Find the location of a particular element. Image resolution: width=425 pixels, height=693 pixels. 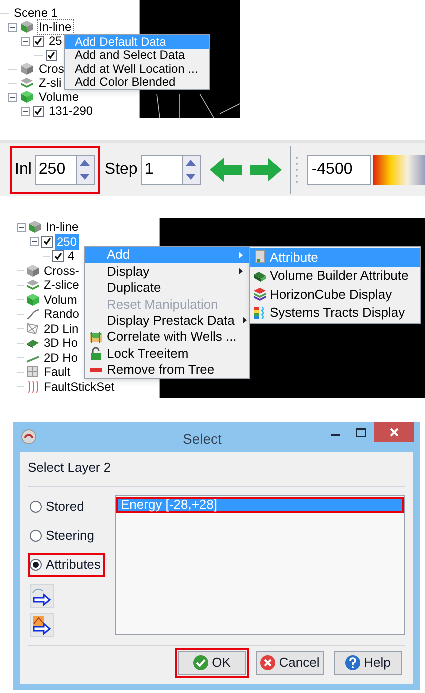

radio-button: Stored is located at coordinates (57, 507).